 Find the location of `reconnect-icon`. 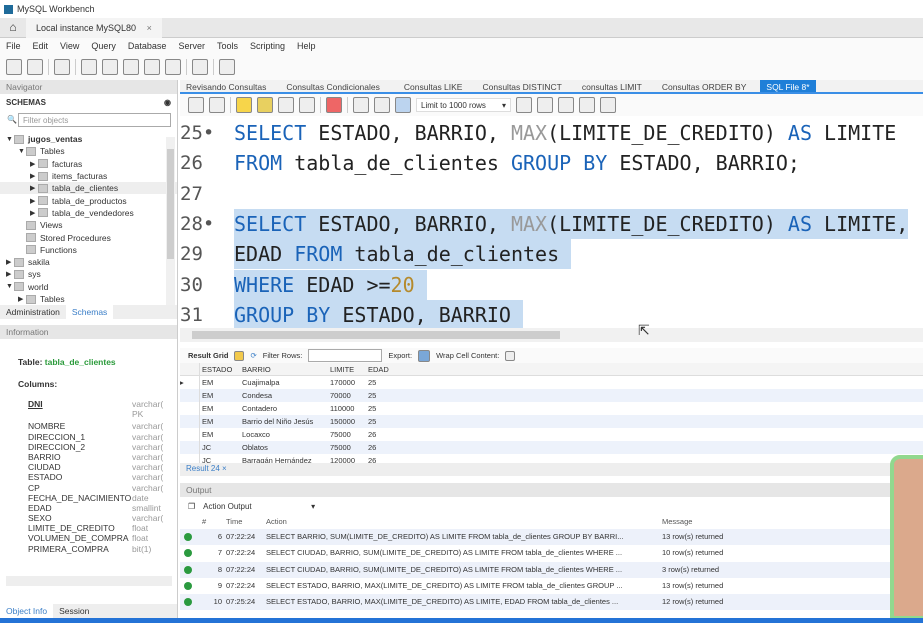

reconnect-icon is located at coordinates (227, 67).